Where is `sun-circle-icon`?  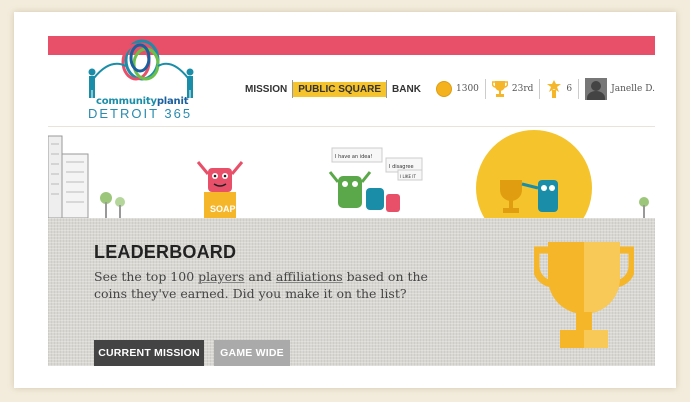 sun-circle-icon is located at coordinates (534, 174).